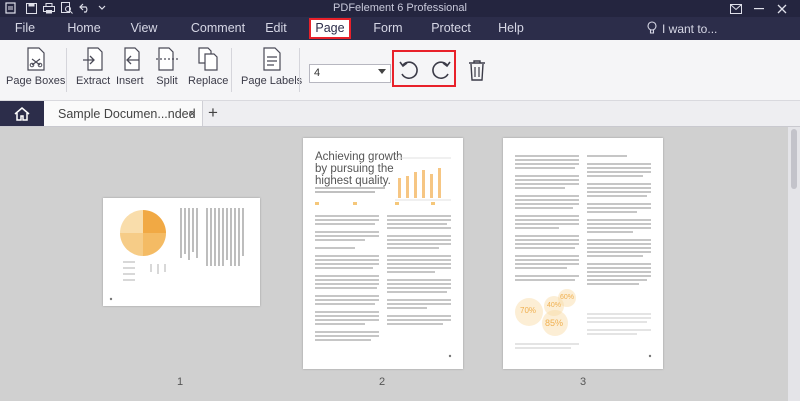  I want to click on insert-button: Insert, so click(130, 66).